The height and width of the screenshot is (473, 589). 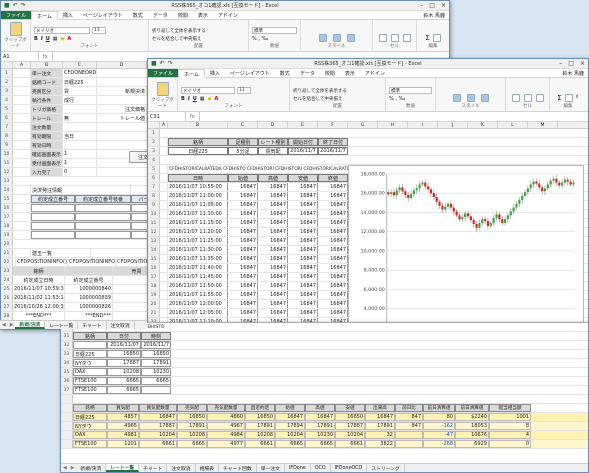 What do you see at coordinates (484, 98) in the screenshot?
I see `cell-style-icon` at bounding box center [484, 98].